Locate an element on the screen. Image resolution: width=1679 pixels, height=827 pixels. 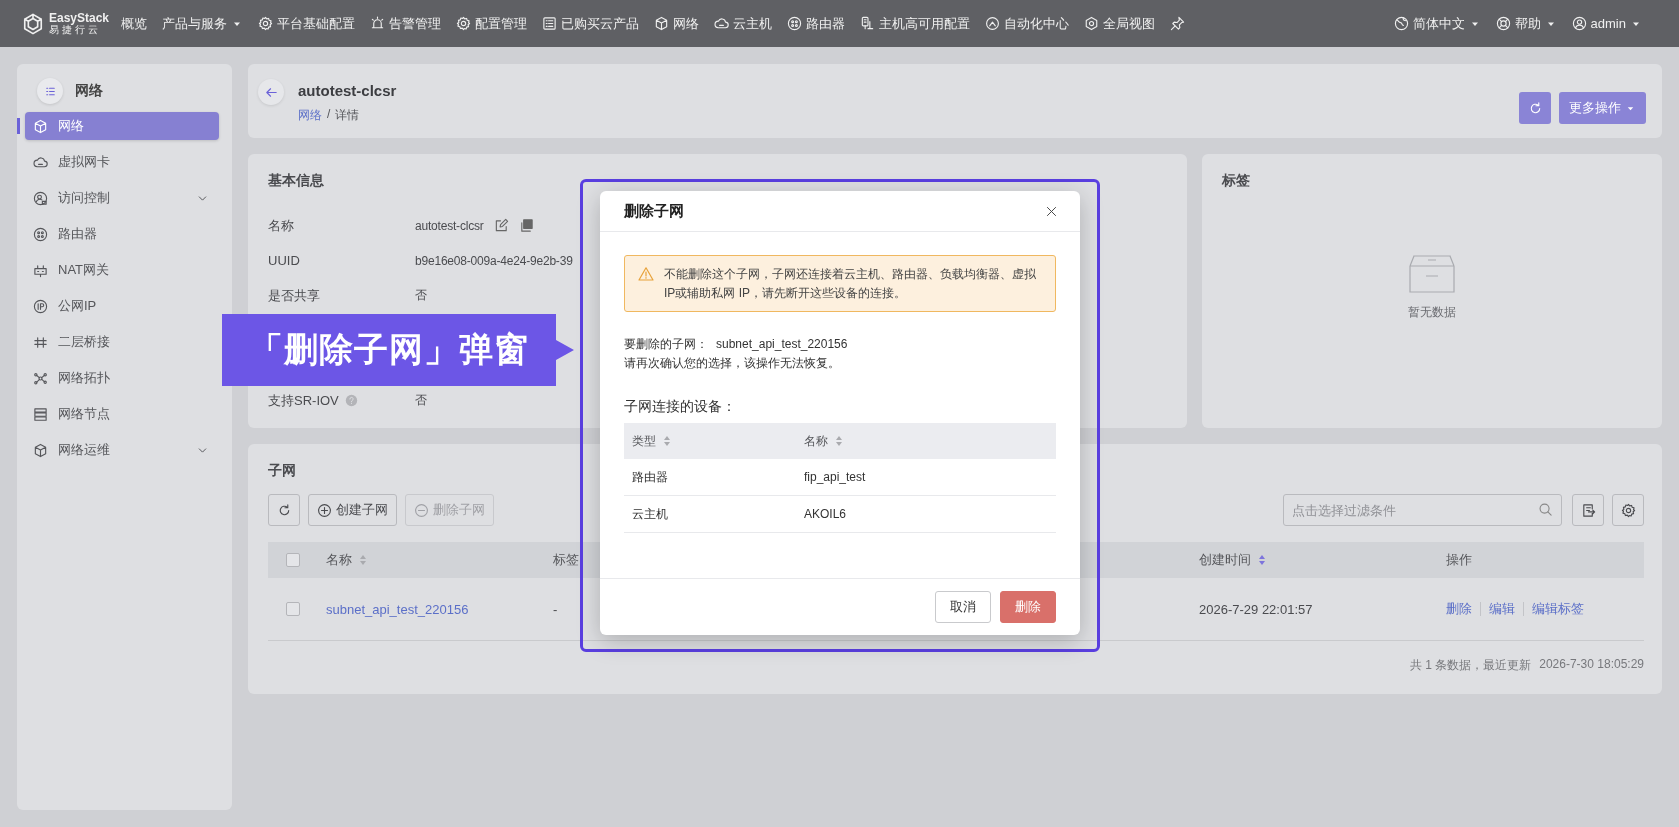
filter-field: 点击选择过滤条件 is located at coordinates (1422, 510).